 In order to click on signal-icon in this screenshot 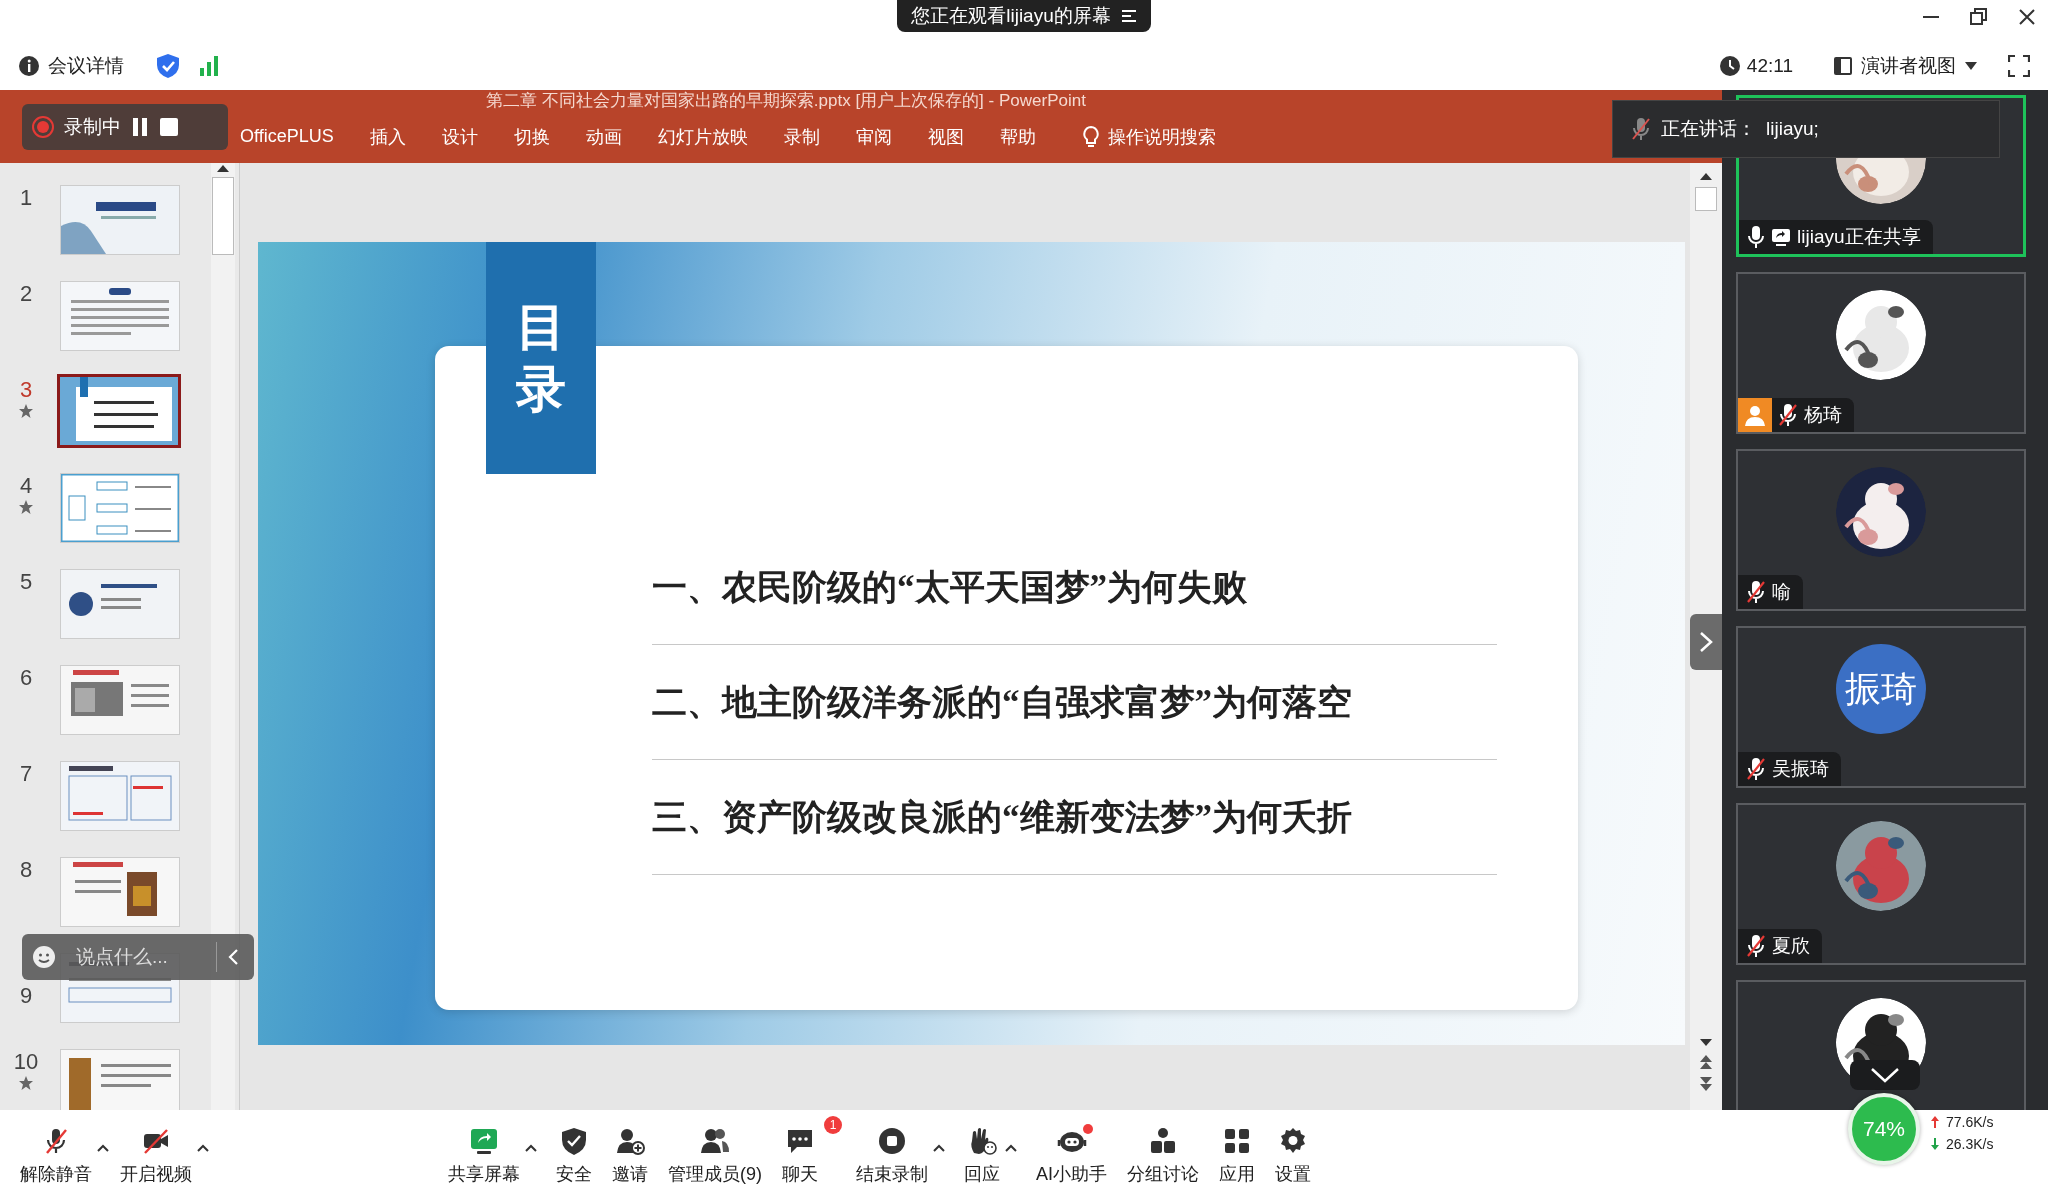, I will do `click(209, 66)`.